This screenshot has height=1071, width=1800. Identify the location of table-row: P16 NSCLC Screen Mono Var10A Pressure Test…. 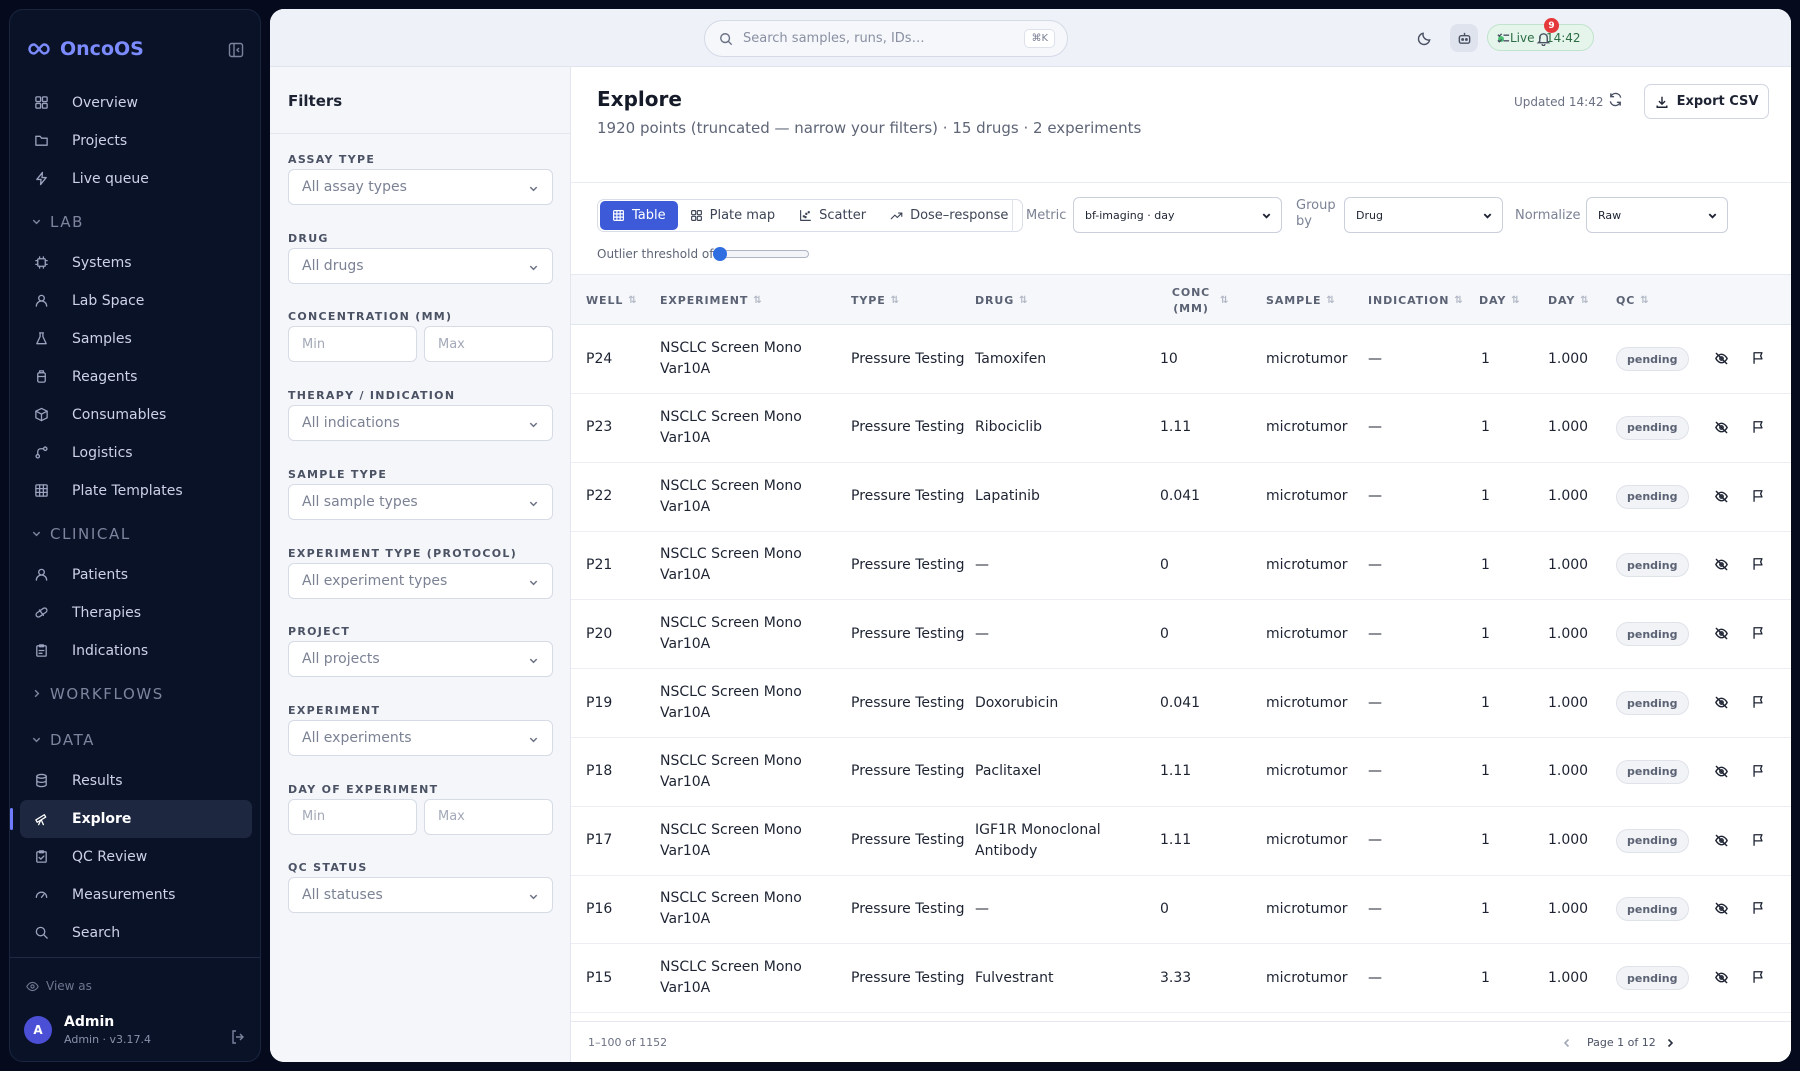
(1181, 910).